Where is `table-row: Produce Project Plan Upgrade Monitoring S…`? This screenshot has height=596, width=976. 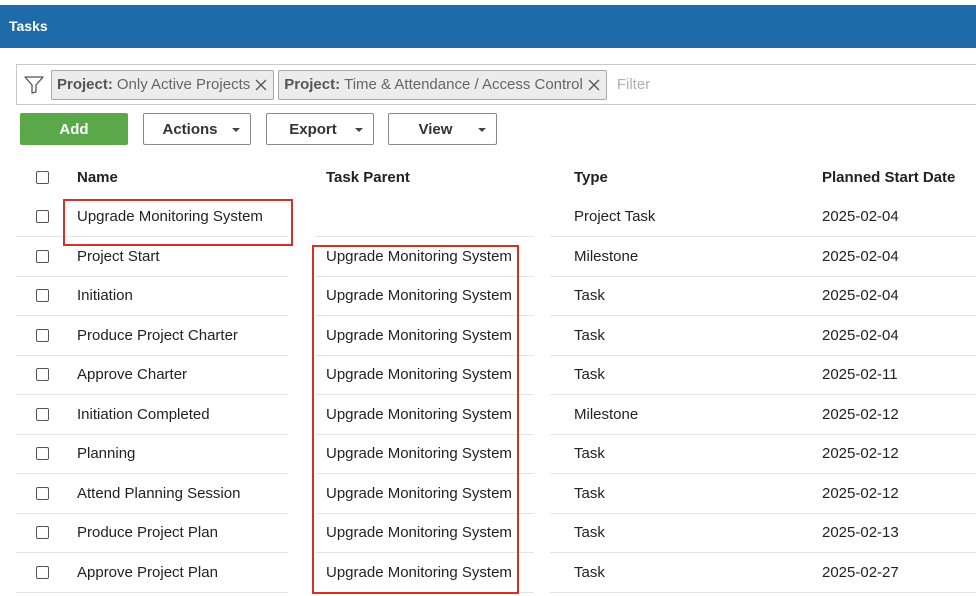 table-row: Produce Project Plan Upgrade Monitoring S… is located at coordinates (496, 533).